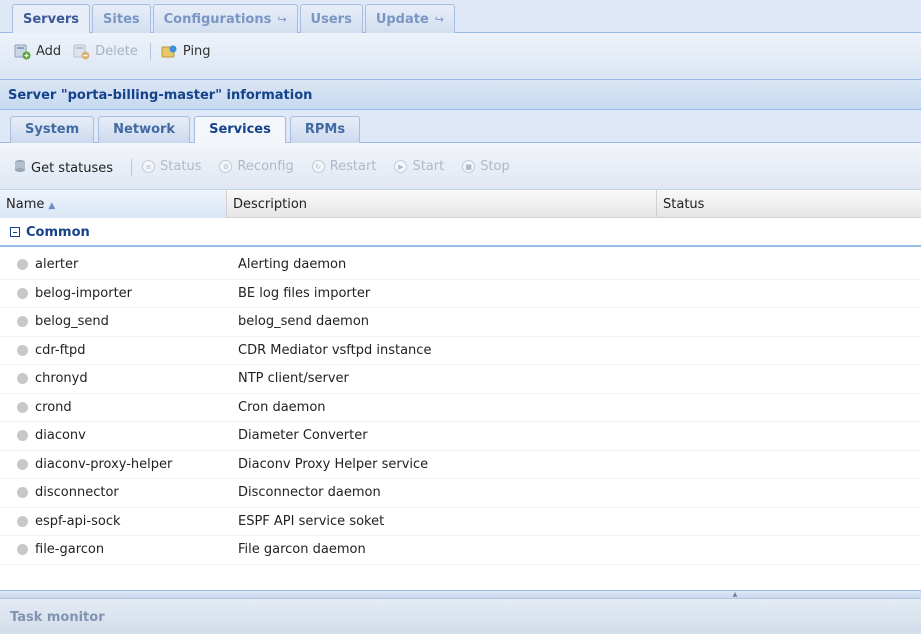 Image resolution: width=921 pixels, height=634 pixels. I want to click on play-icon: ▶, so click(401, 166).